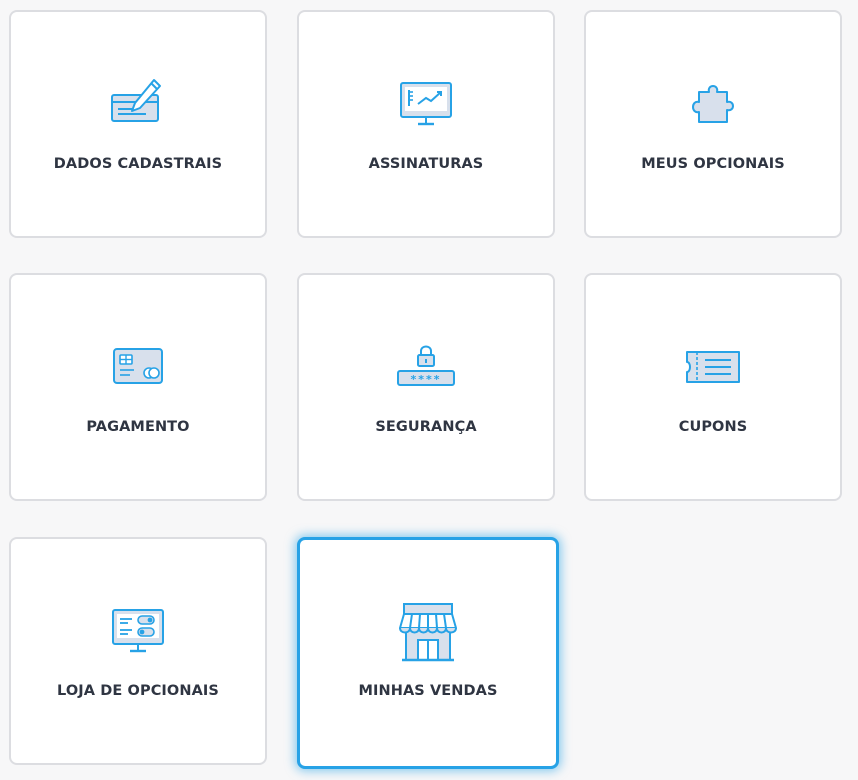 The height and width of the screenshot is (780, 858). Describe the element at coordinates (138, 164) in the screenshot. I see `card-label: DADOS CADASTRAIS` at that location.